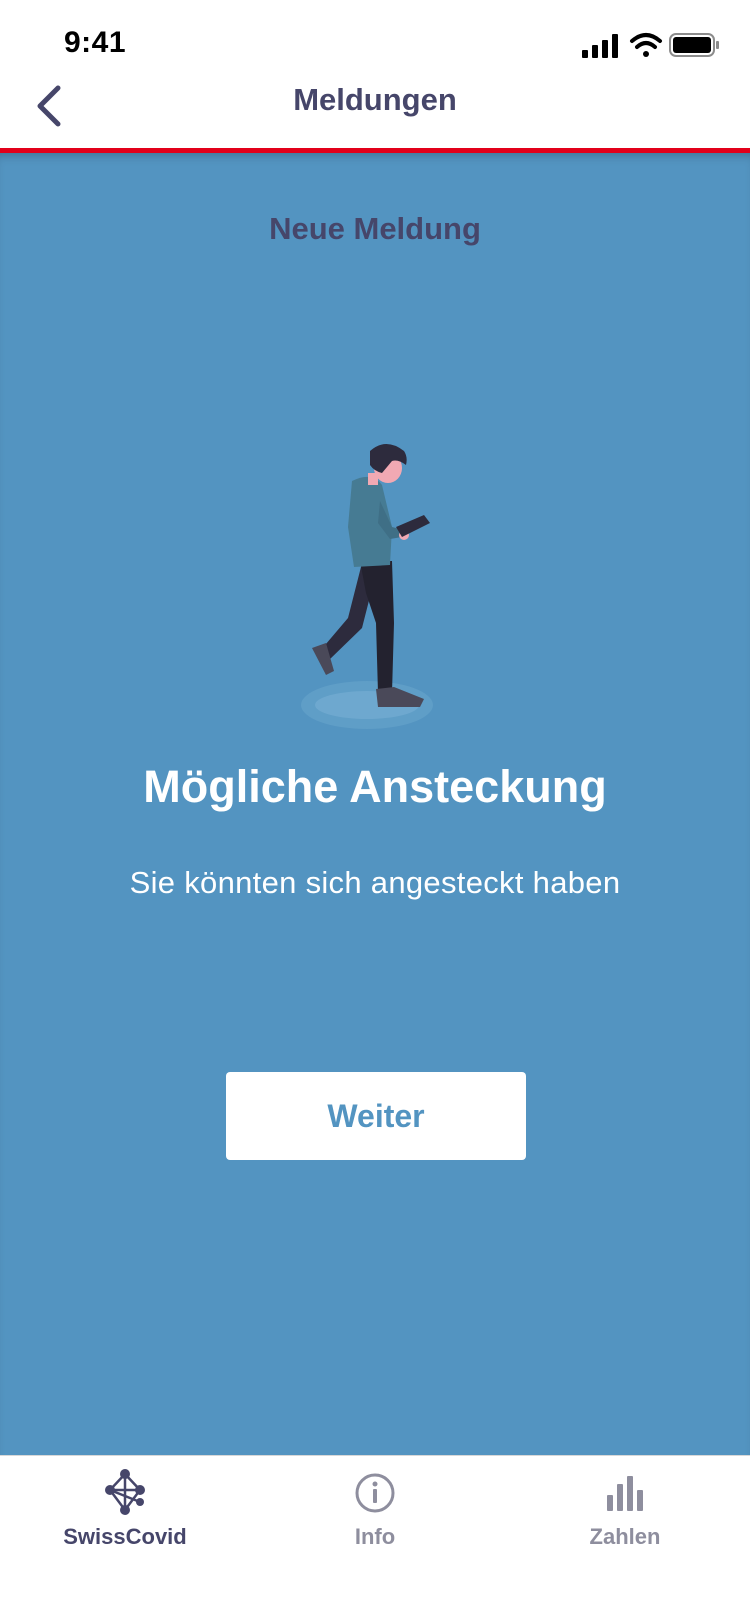 The width and height of the screenshot is (750, 1624). What do you see at coordinates (646, 45) in the screenshot?
I see `wifi-icon` at bounding box center [646, 45].